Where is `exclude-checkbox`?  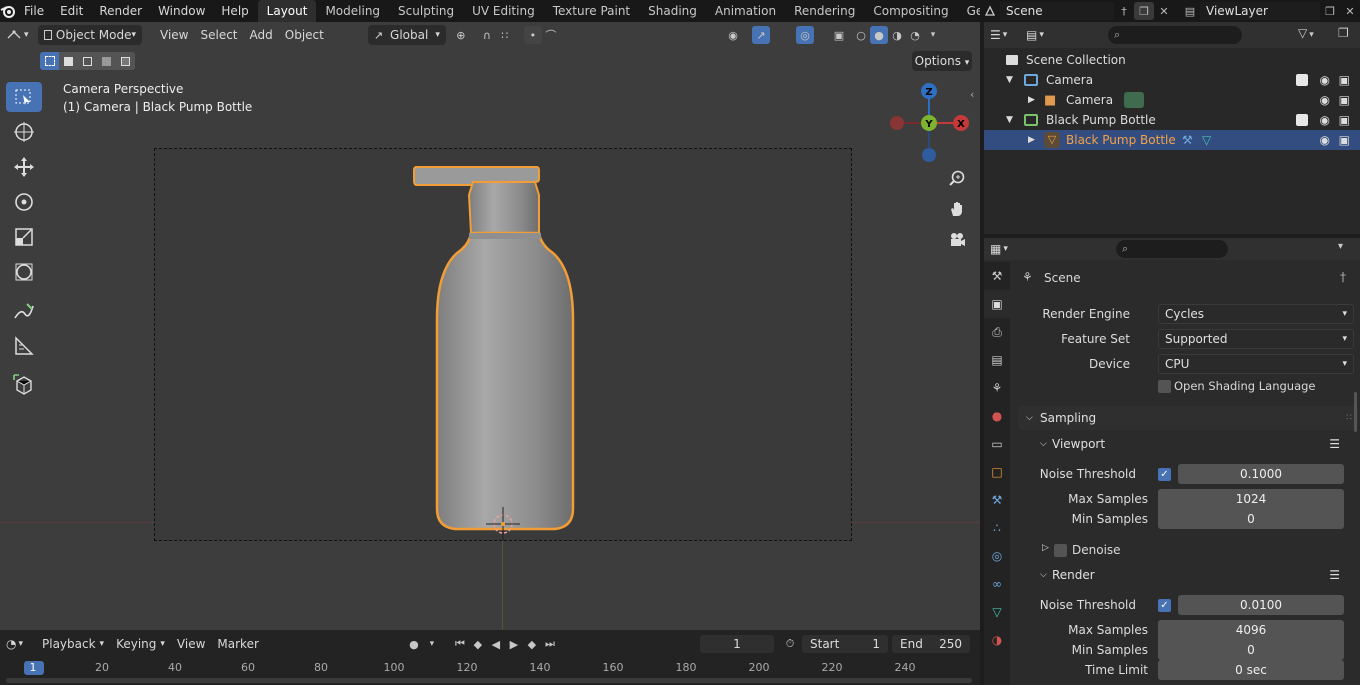
exclude-checkbox is located at coordinates (1302, 80).